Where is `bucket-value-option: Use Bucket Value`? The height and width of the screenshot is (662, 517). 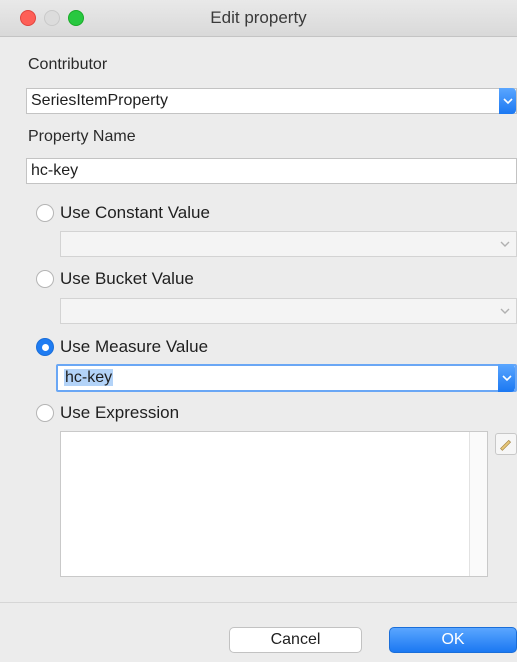 bucket-value-option: Use Bucket Value is located at coordinates (115, 279).